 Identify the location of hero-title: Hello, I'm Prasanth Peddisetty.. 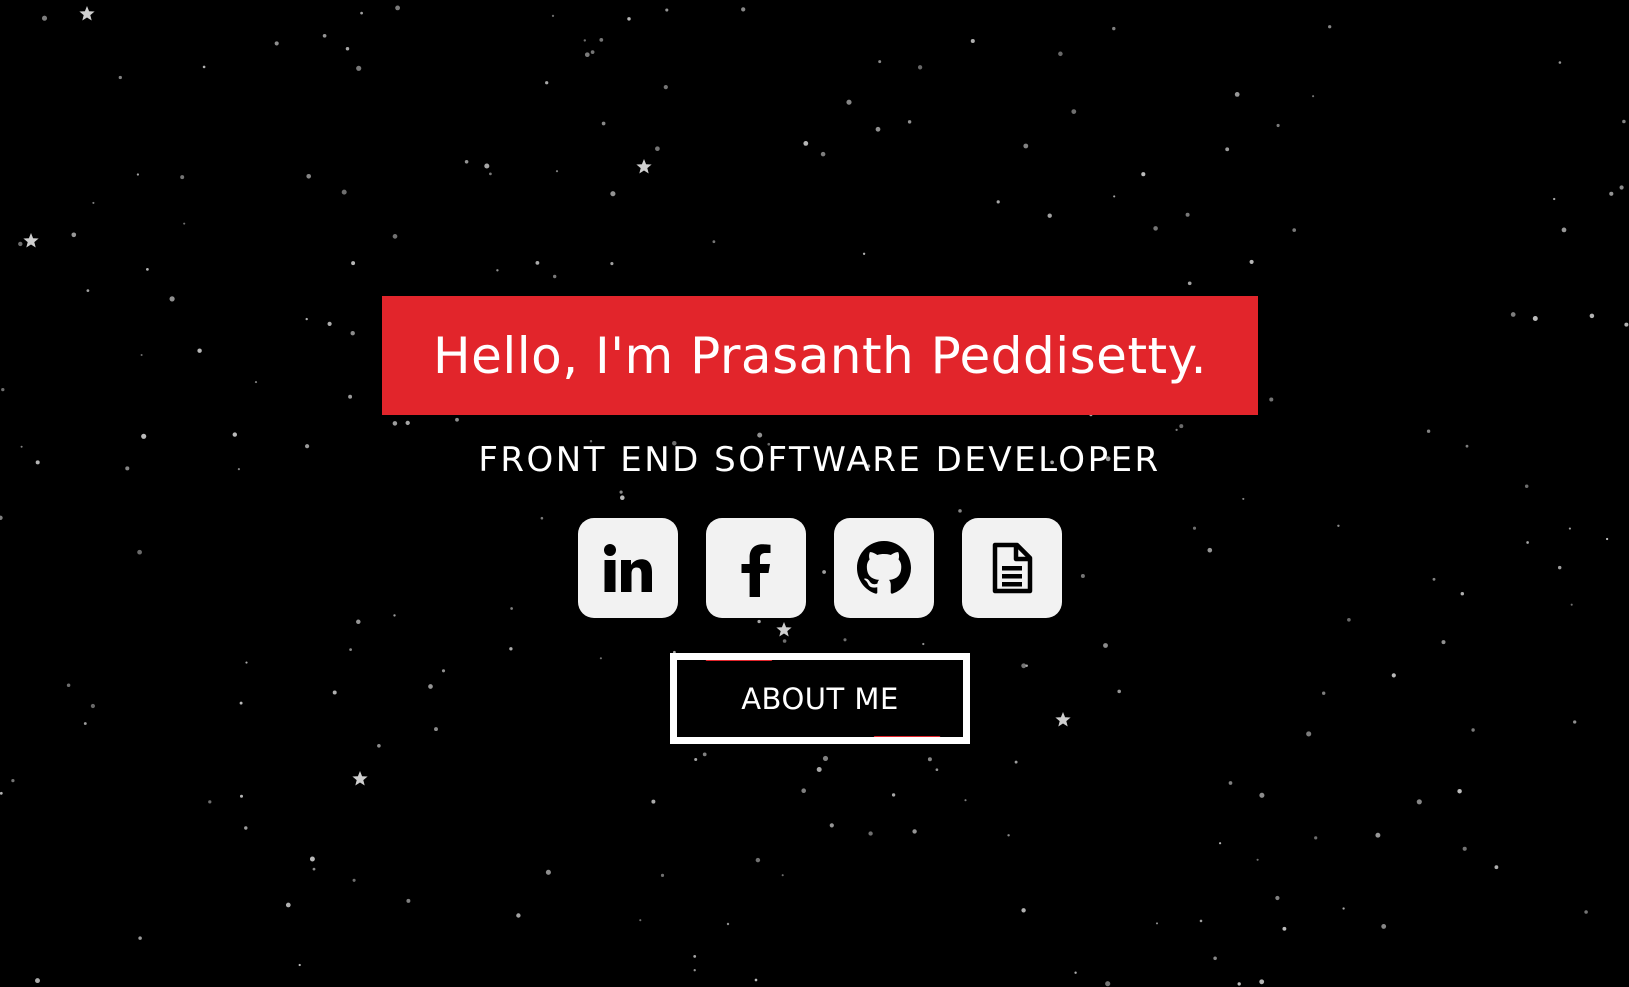
(820, 355).